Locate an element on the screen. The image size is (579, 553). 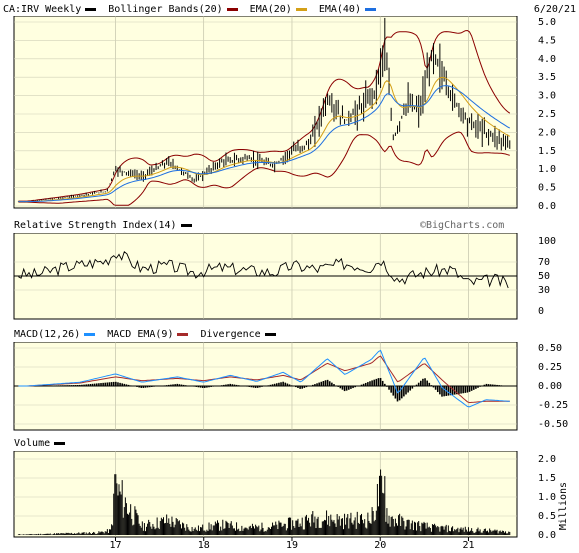
y-tick-label: 70 is located at coordinates (544, 262).